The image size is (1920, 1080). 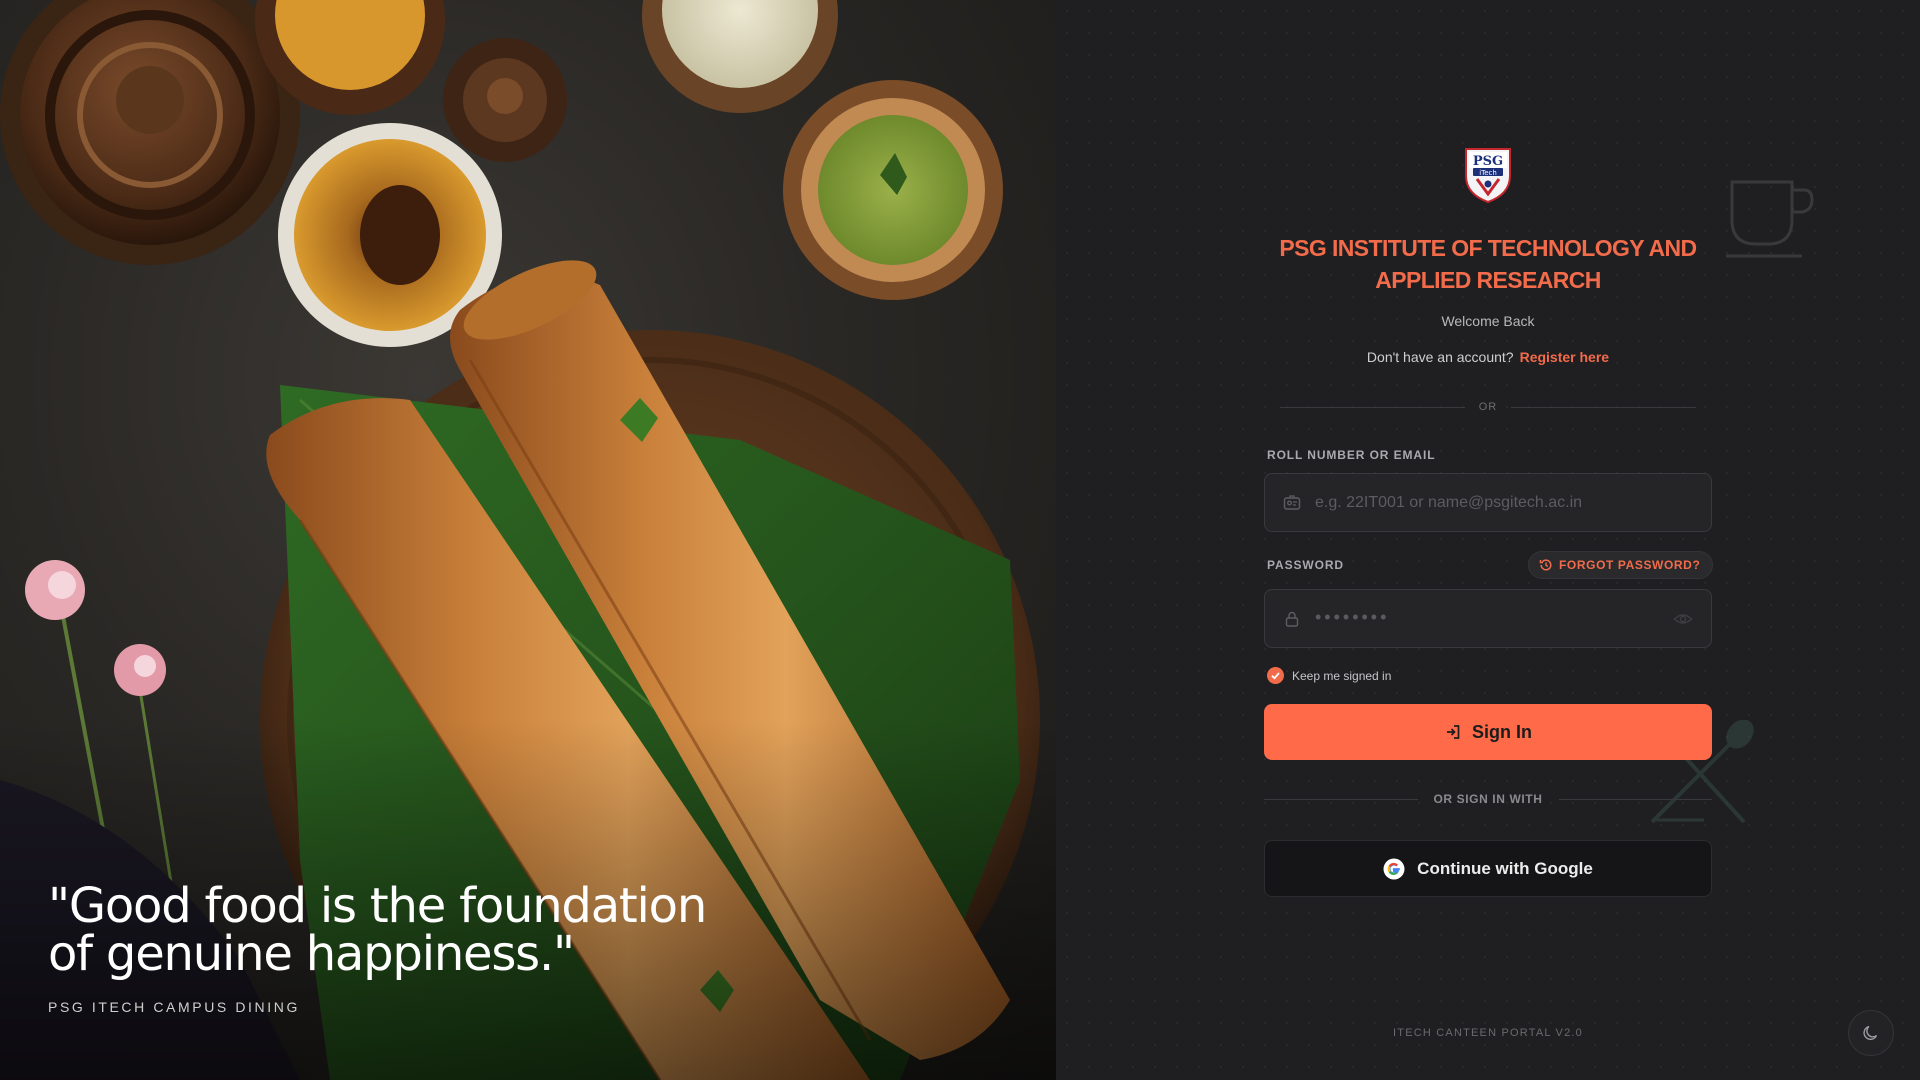 I want to click on password-input, so click(x=1494, y=618).